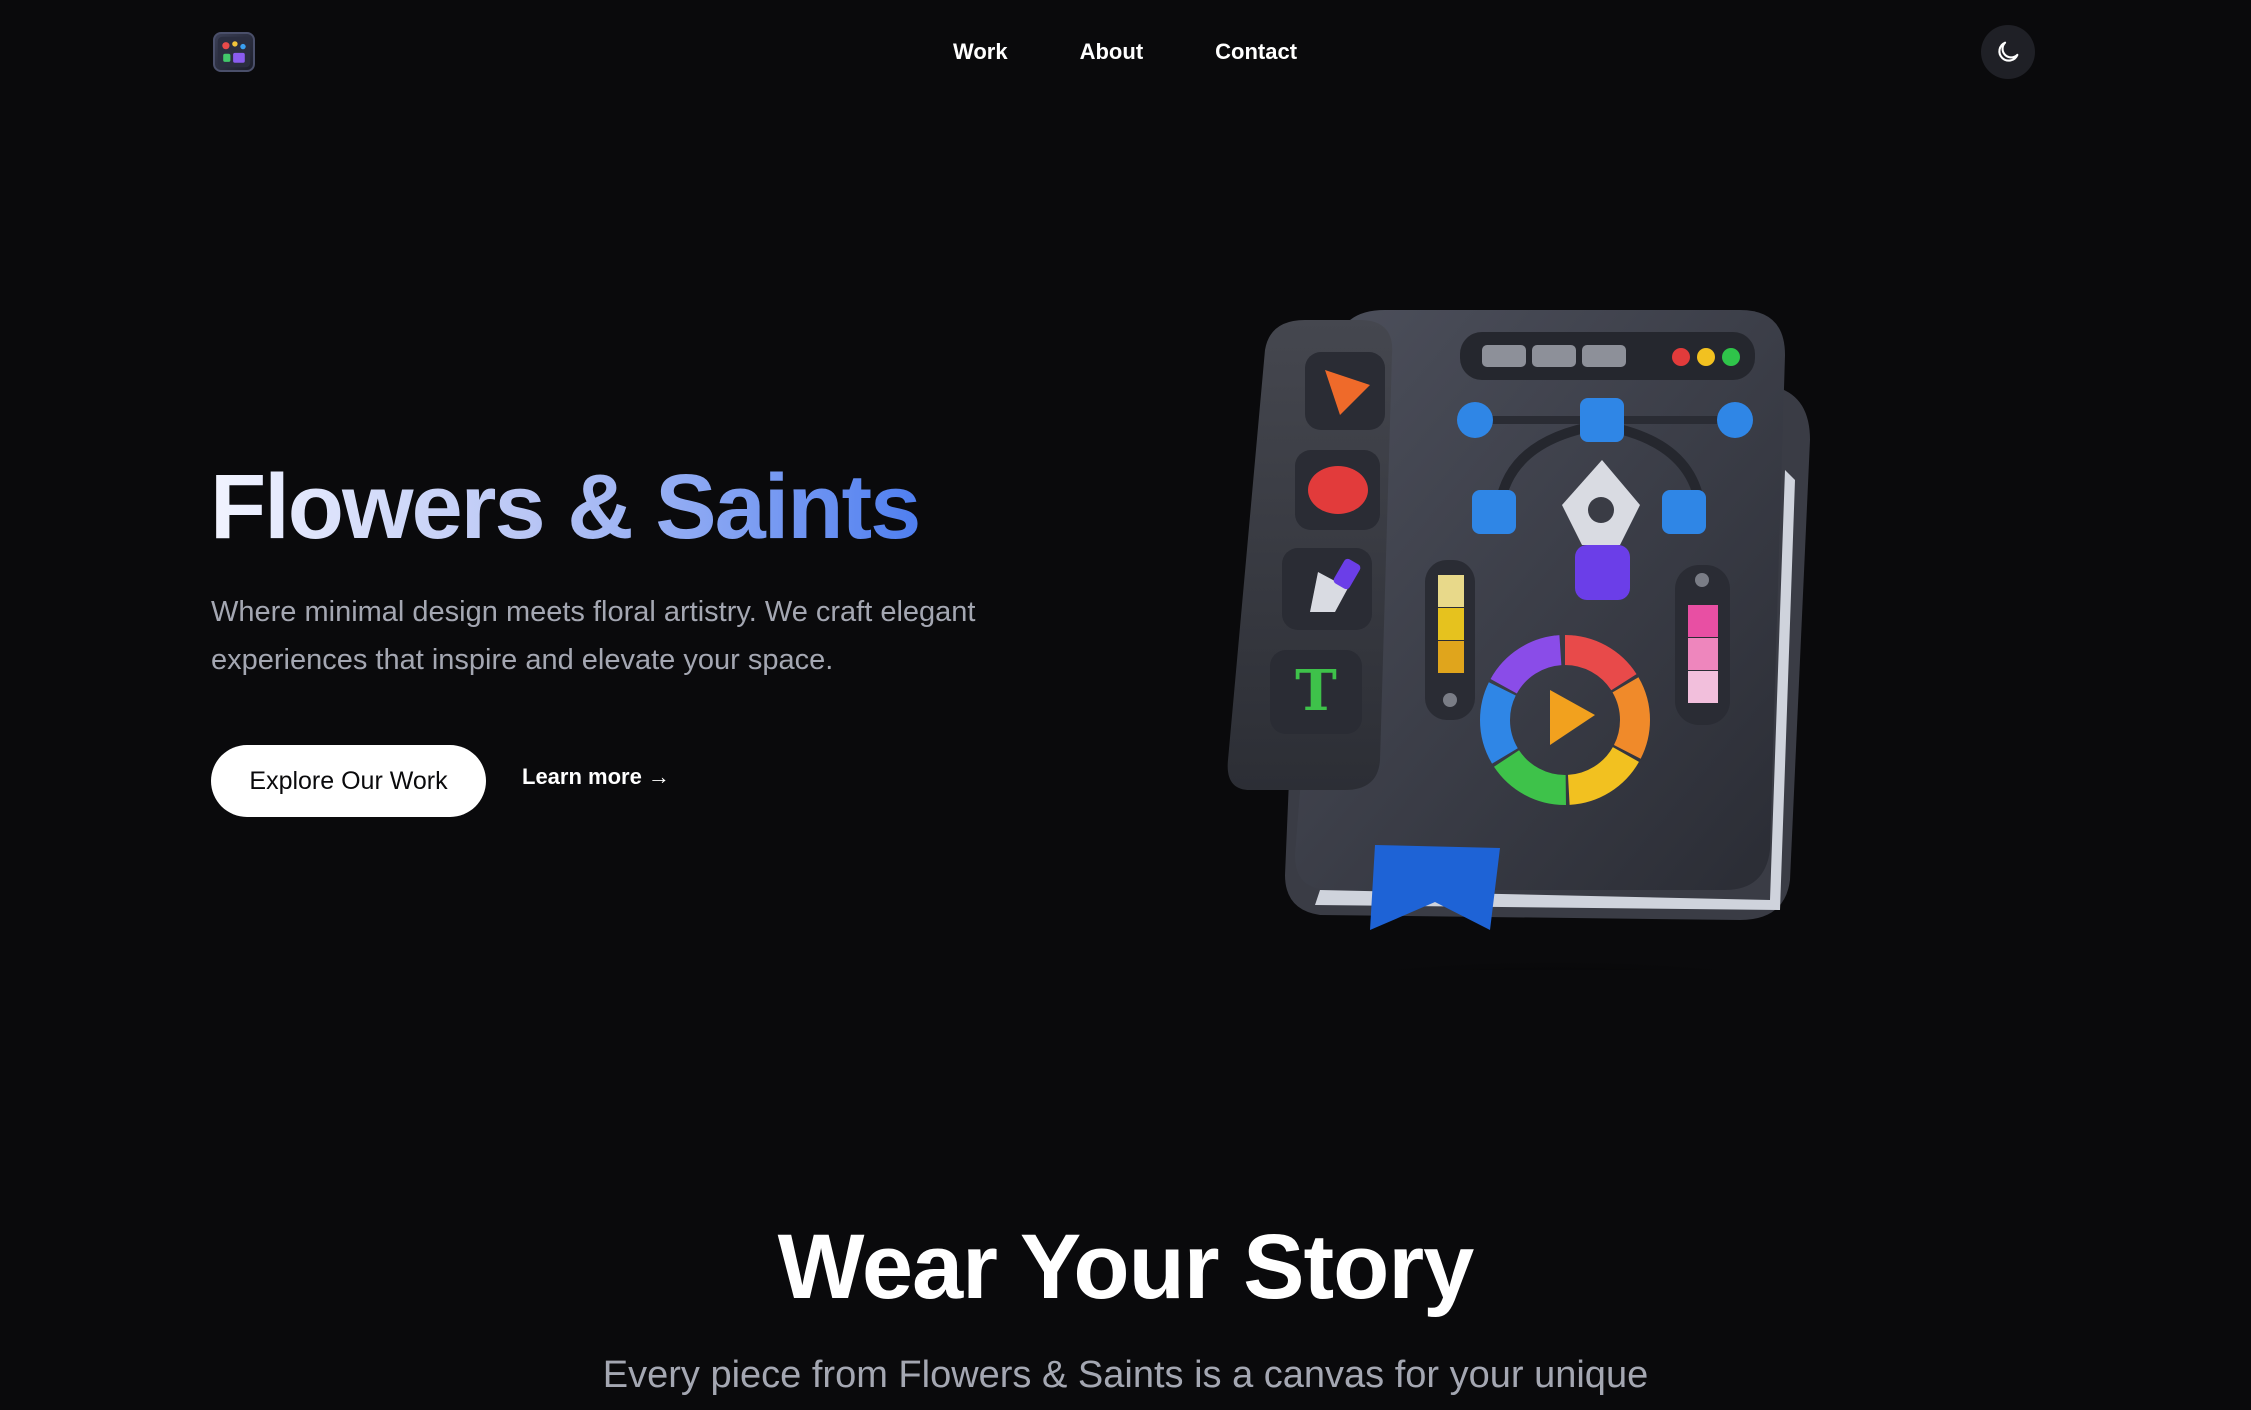 This screenshot has height=1410, width=2251. What do you see at coordinates (377, 507) in the screenshot?
I see `hero-title-part1: Flowers` at bounding box center [377, 507].